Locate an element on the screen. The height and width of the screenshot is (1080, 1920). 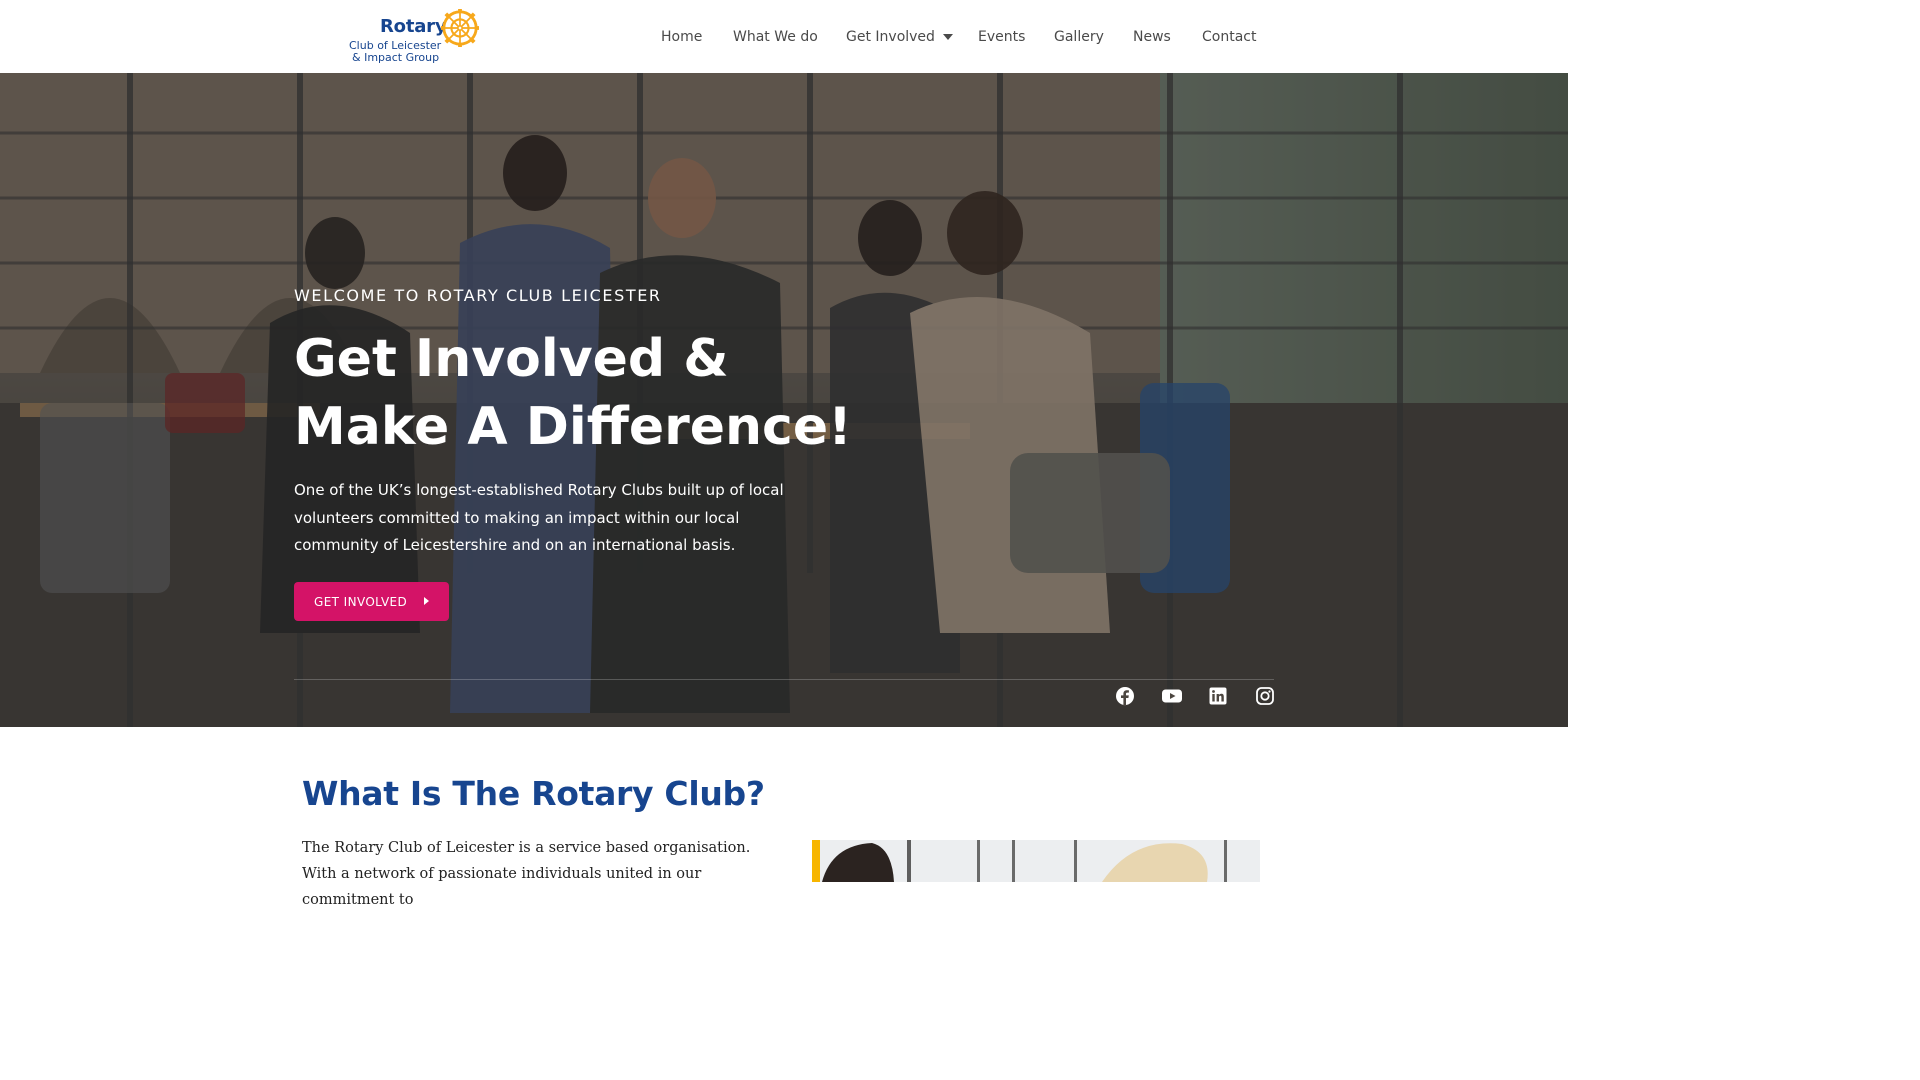
nav-get-involved: Get Involved is located at coordinates (912, 37).